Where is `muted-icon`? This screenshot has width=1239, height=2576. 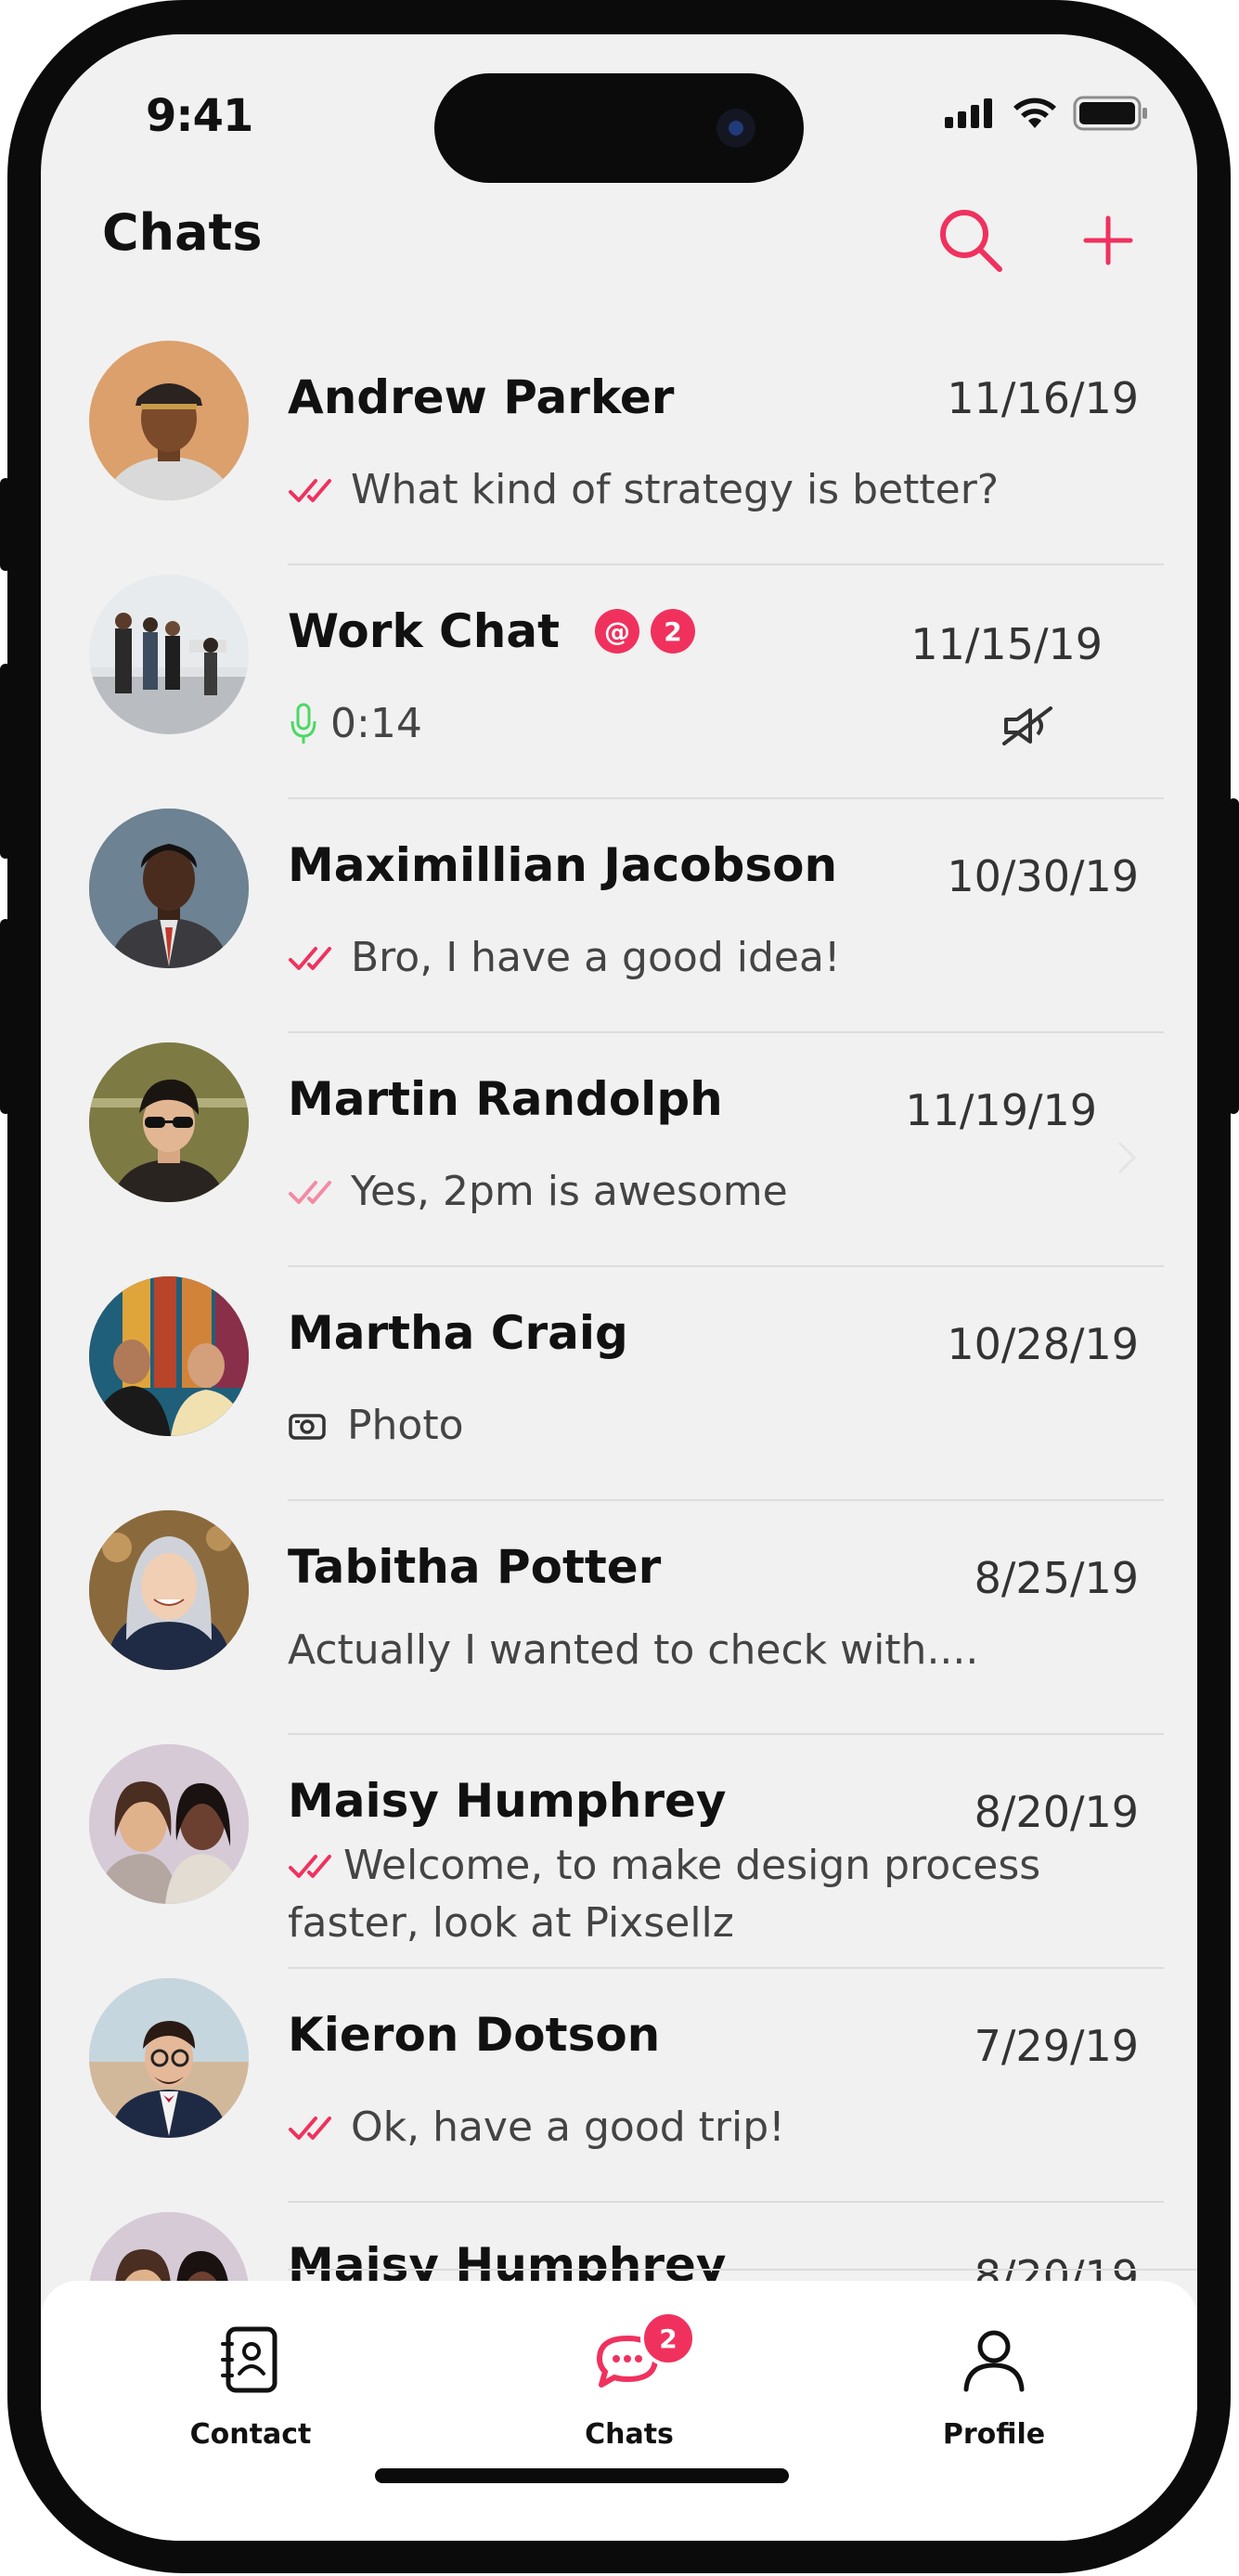
muted-icon is located at coordinates (1027, 725).